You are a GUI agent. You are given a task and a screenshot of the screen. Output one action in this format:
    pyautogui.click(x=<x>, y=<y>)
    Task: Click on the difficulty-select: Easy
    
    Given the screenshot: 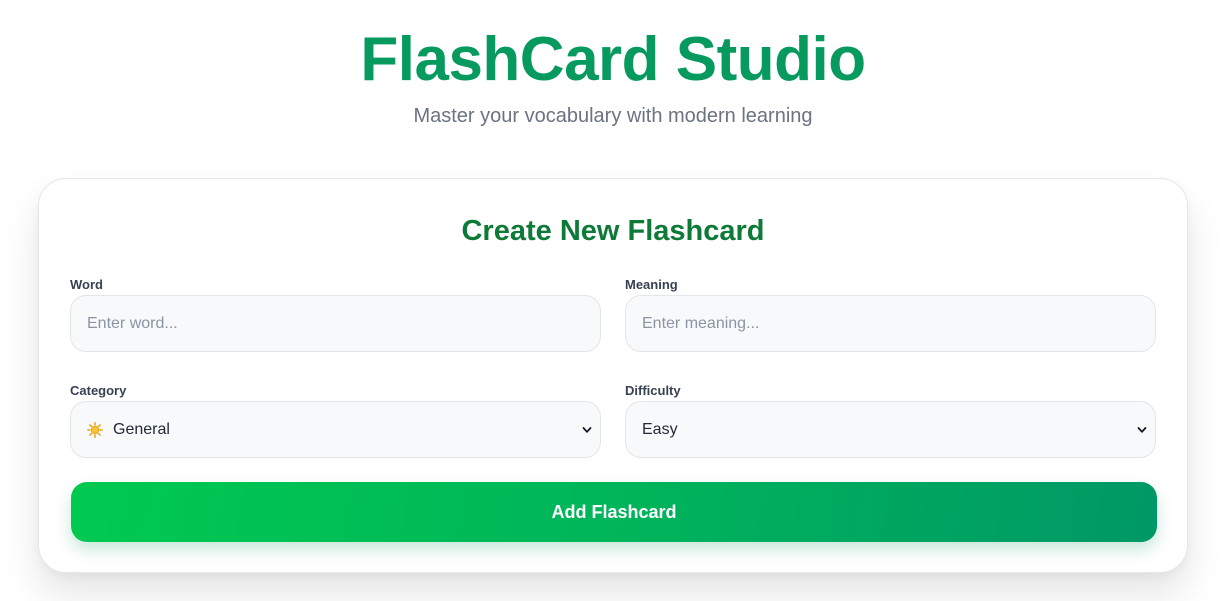 What is the action you would take?
    pyautogui.click(x=890, y=429)
    